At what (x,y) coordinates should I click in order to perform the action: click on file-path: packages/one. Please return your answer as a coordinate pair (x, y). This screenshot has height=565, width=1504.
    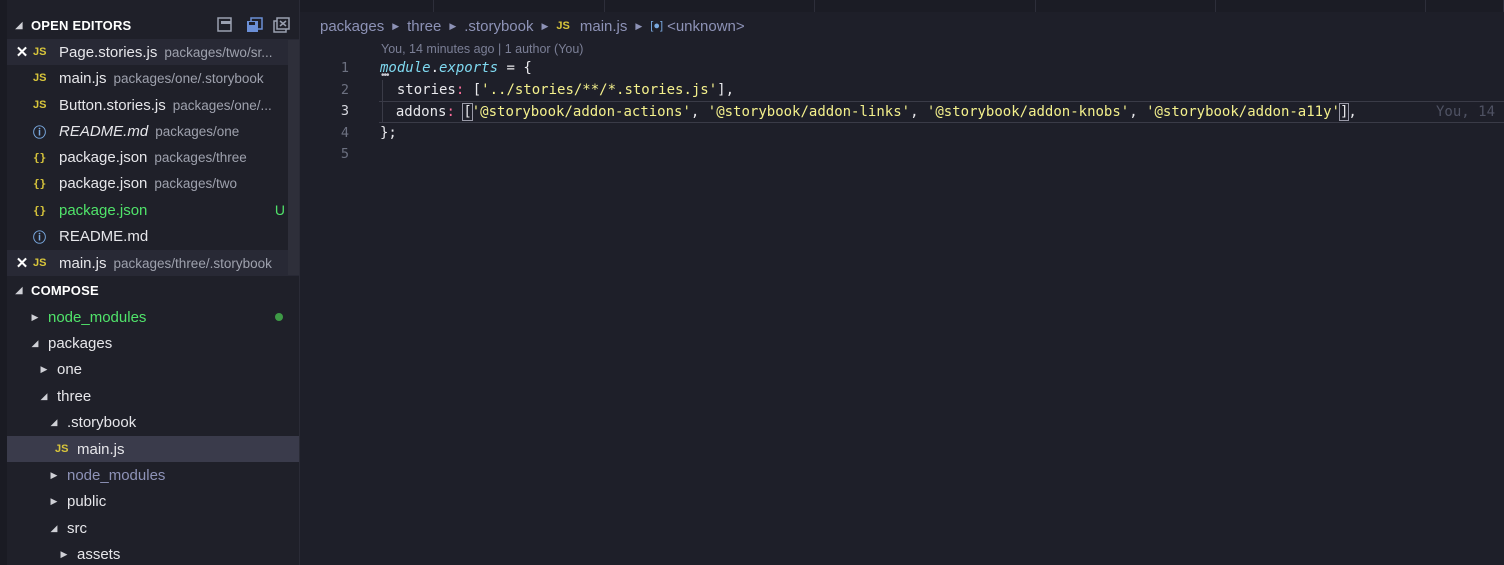
    Looking at the image, I should click on (197, 131).